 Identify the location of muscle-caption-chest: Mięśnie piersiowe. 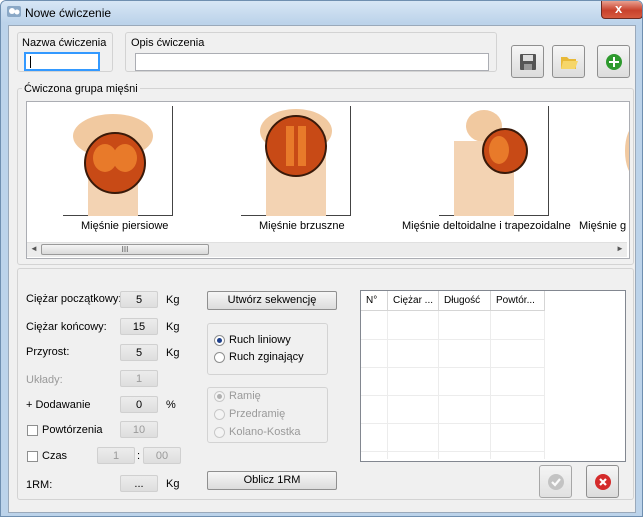
(125, 226).